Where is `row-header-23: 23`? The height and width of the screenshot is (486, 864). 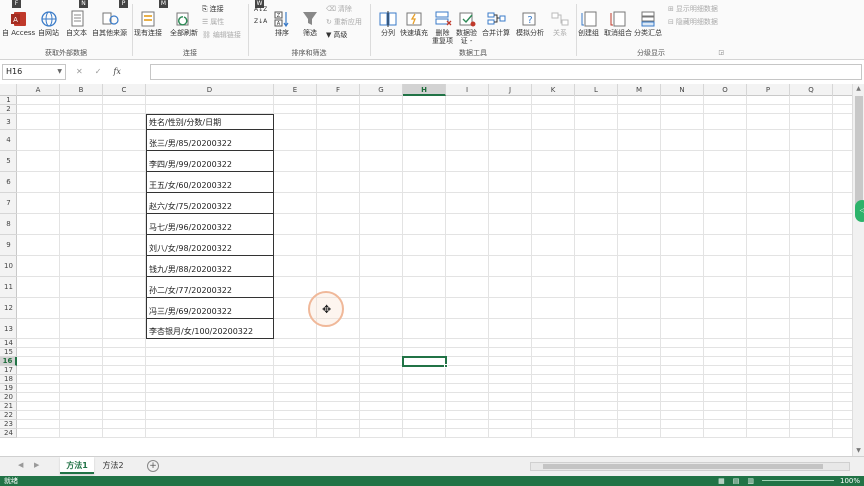 row-header-23: 23 is located at coordinates (8, 424).